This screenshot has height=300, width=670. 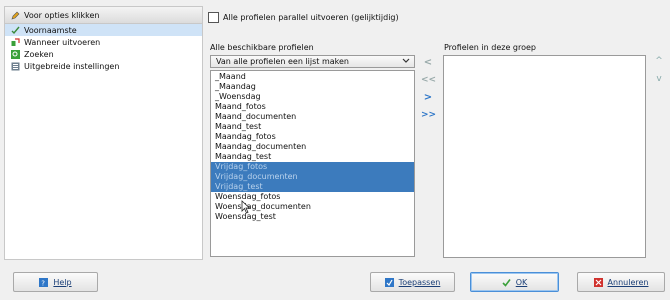 What do you see at coordinates (39, 54) in the screenshot?
I see `nav-item-label: Zoeken` at bounding box center [39, 54].